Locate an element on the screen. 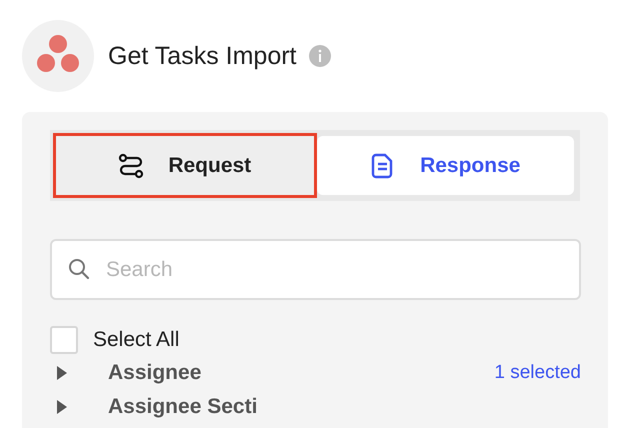 The image size is (628, 428). selection-count: 1 selected is located at coordinates (537, 373).